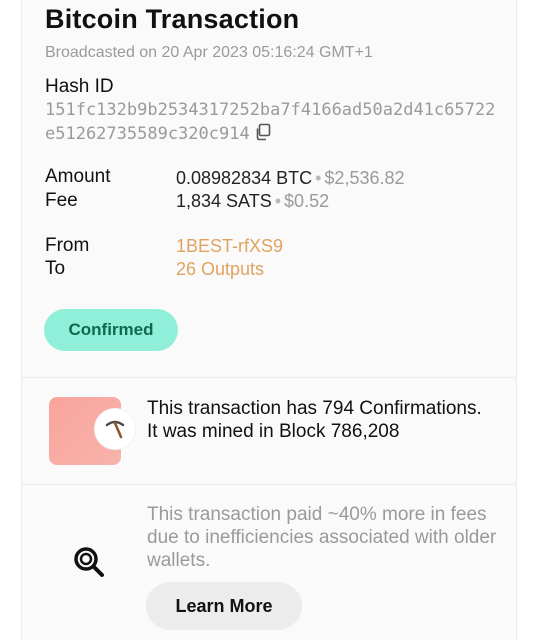 The height and width of the screenshot is (640, 538). I want to click on amount-usd: $2,536.82, so click(364, 178).